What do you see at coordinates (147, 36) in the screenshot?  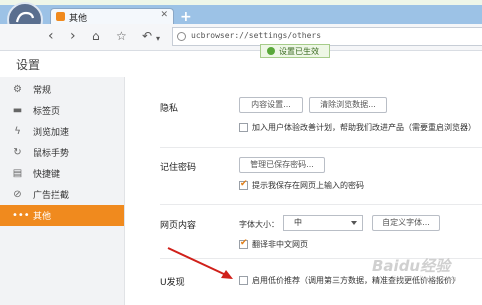 I see `undo-icon: ↶` at bounding box center [147, 36].